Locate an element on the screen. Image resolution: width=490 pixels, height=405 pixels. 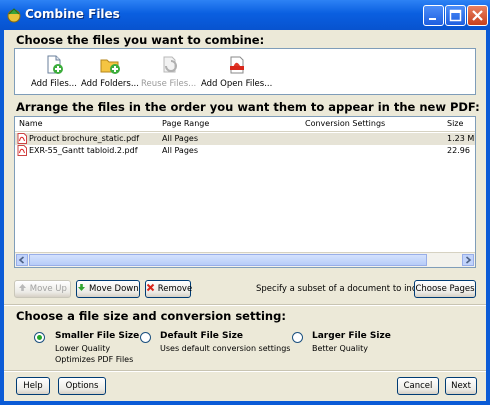
scroll-right-icon is located at coordinates (468, 260).